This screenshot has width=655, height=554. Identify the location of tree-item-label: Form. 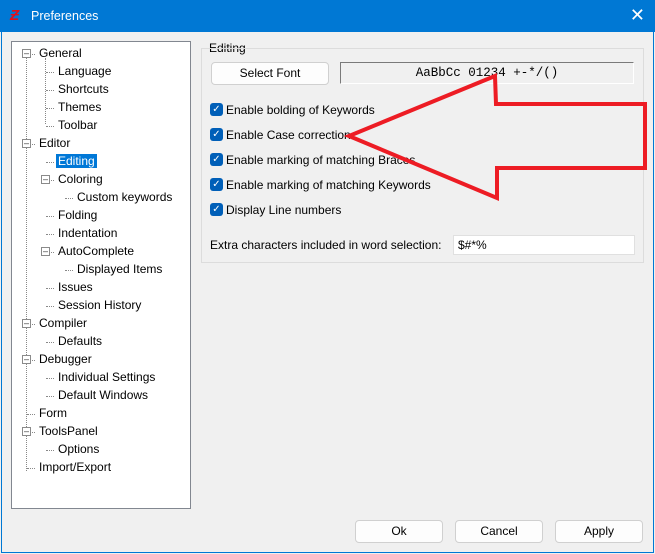
(53, 413).